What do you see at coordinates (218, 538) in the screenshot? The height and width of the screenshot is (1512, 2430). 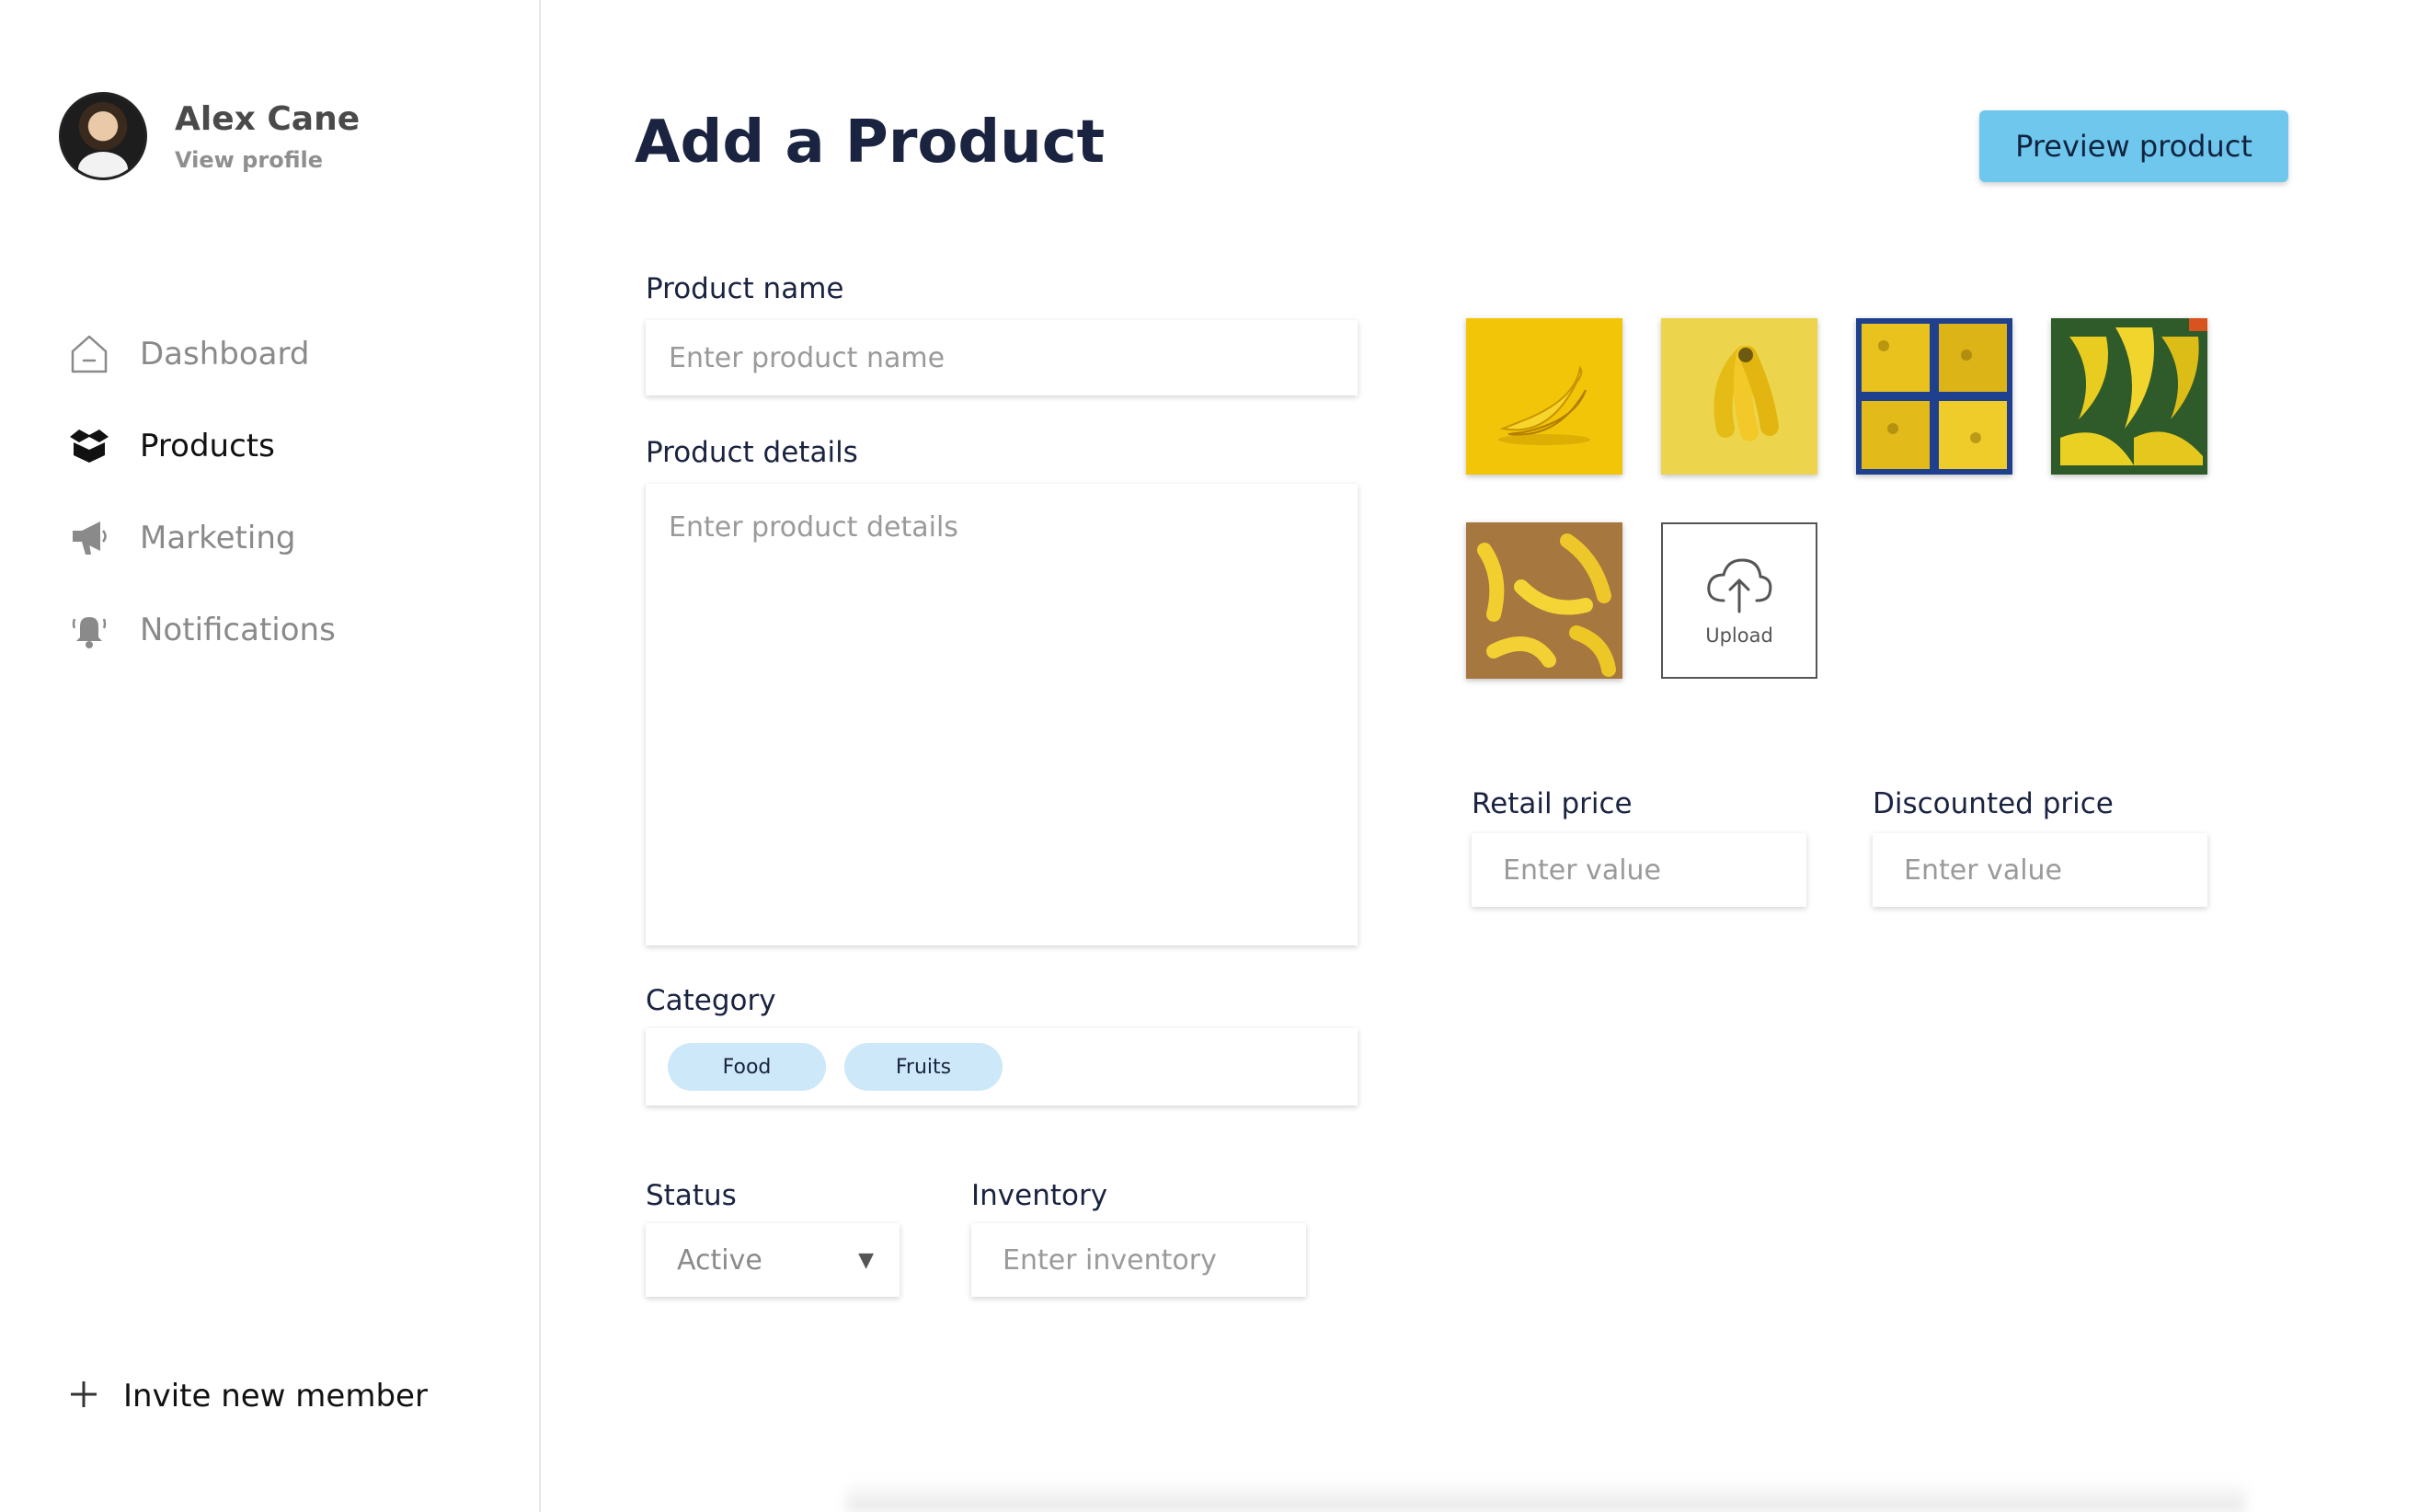 I see `sidebar-item-label: Marketing` at bounding box center [218, 538].